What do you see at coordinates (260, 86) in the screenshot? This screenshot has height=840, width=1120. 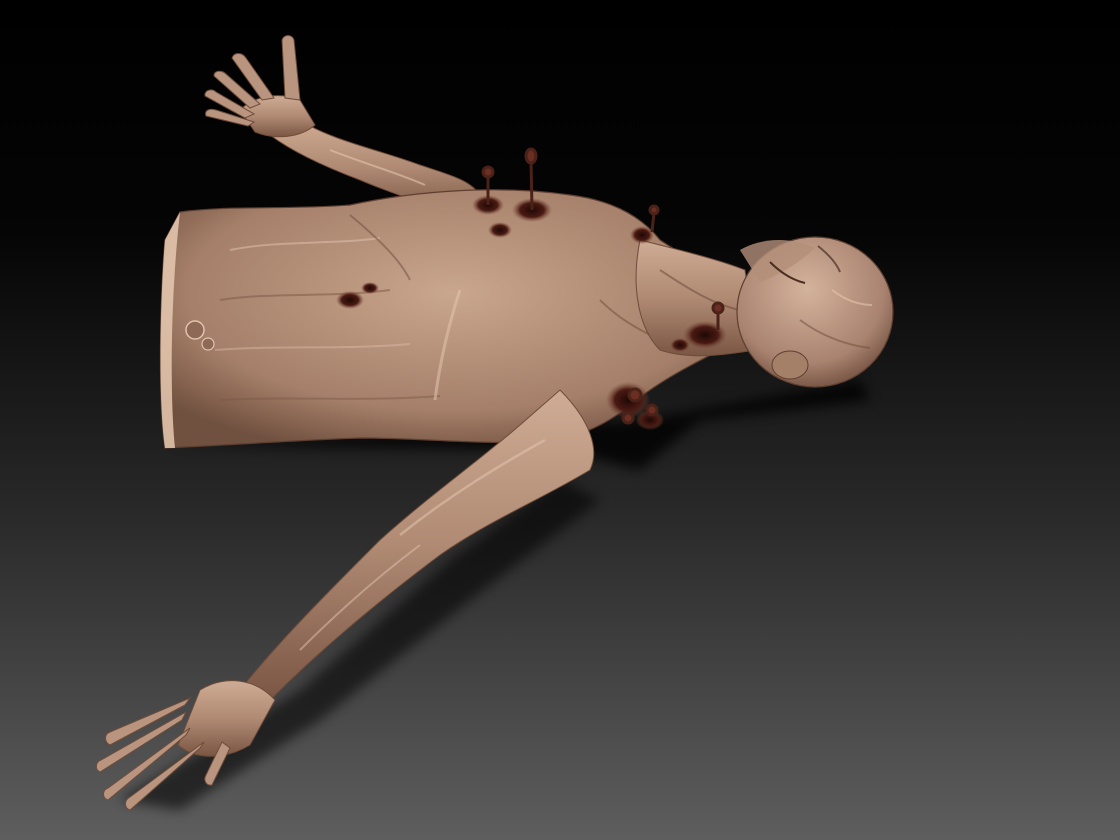 I see `upper-hand` at bounding box center [260, 86].